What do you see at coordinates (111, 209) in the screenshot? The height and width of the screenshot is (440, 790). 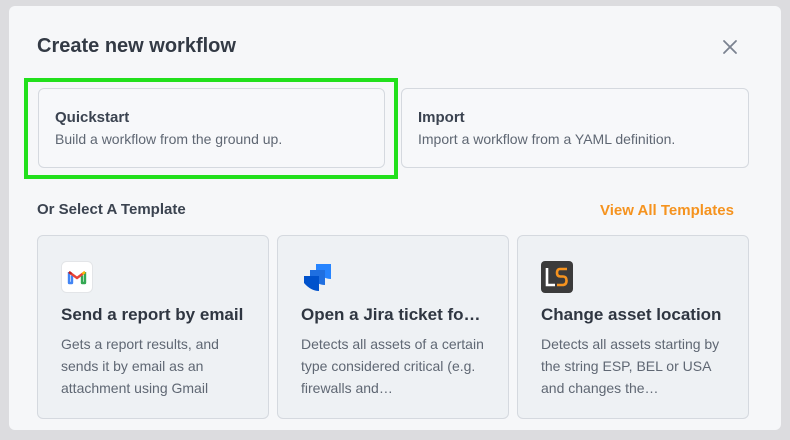 I see `templates-heading: Or Select A Template` at bounding box center [111, 209].